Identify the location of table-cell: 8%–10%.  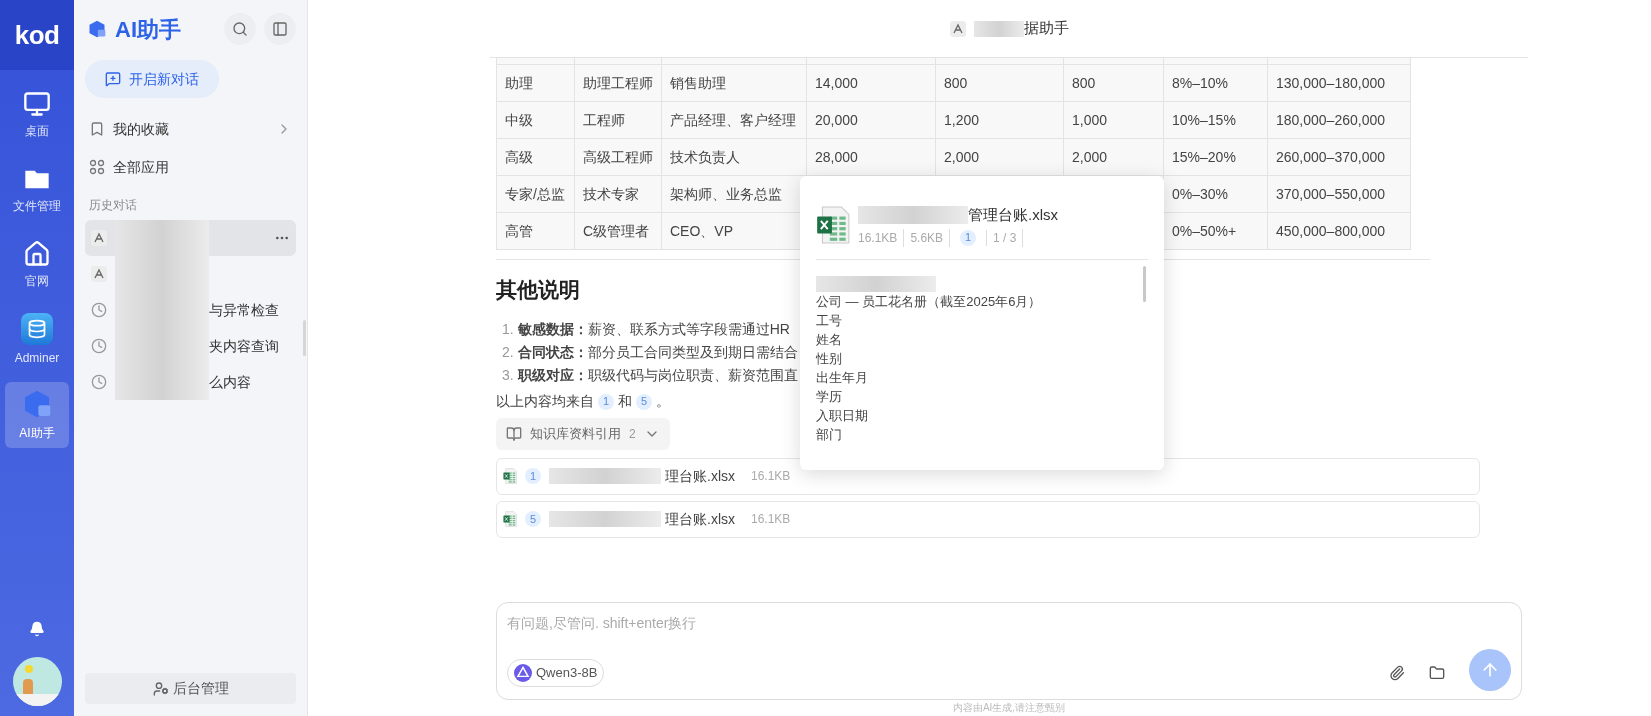
(1216, 83).